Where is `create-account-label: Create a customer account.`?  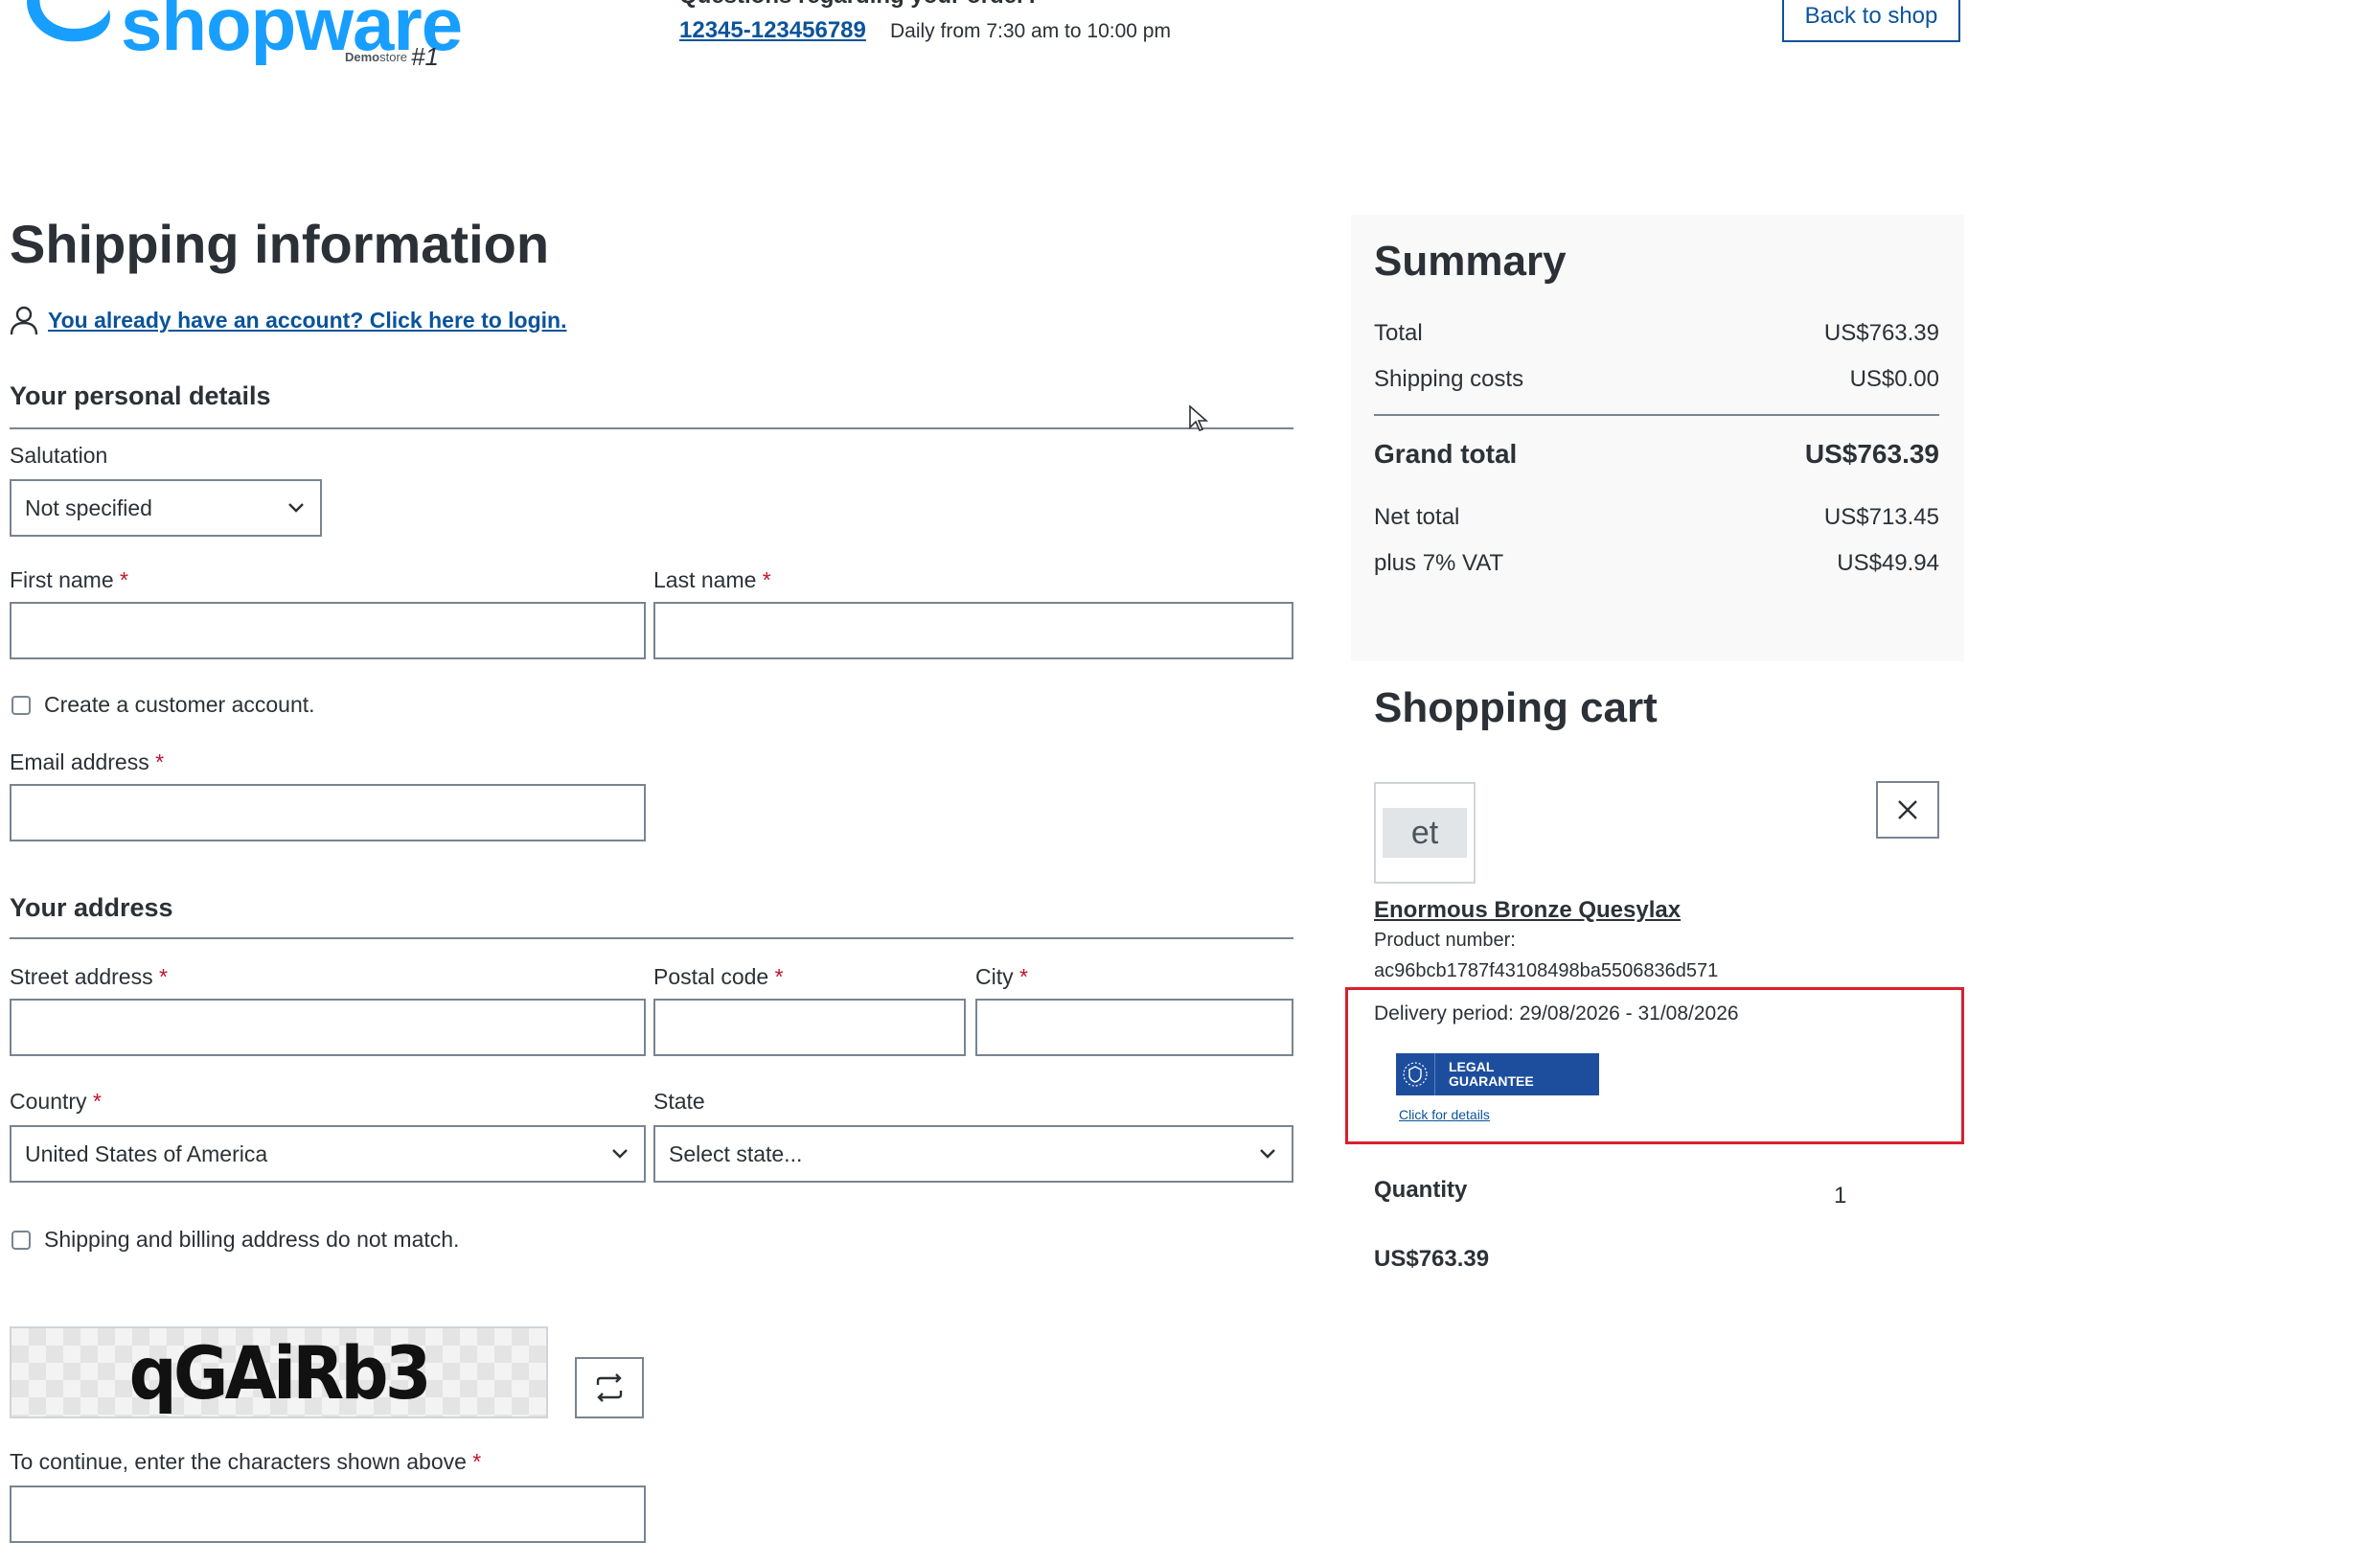
create-account-label: Create a customer account. is located at coordinates (179, 704).